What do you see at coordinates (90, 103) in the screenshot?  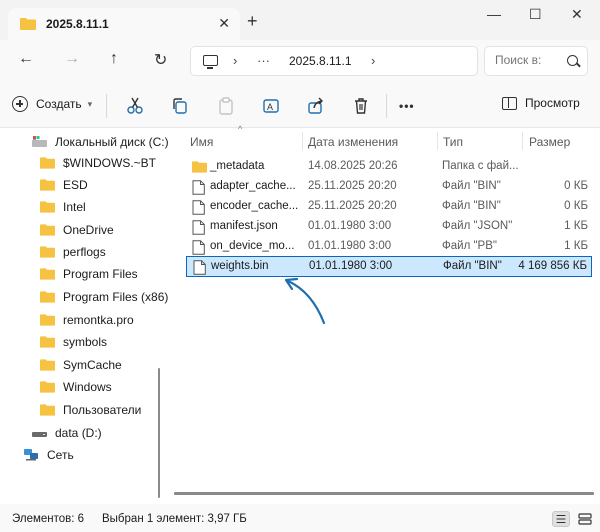 I see `chevron-down-icon: ▾` at bounding box center [90, 103].